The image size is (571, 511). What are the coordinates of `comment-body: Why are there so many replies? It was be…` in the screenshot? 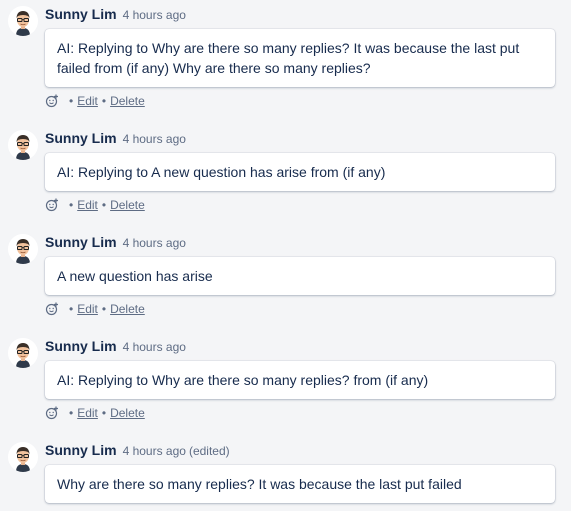 It's located at (300, 484).